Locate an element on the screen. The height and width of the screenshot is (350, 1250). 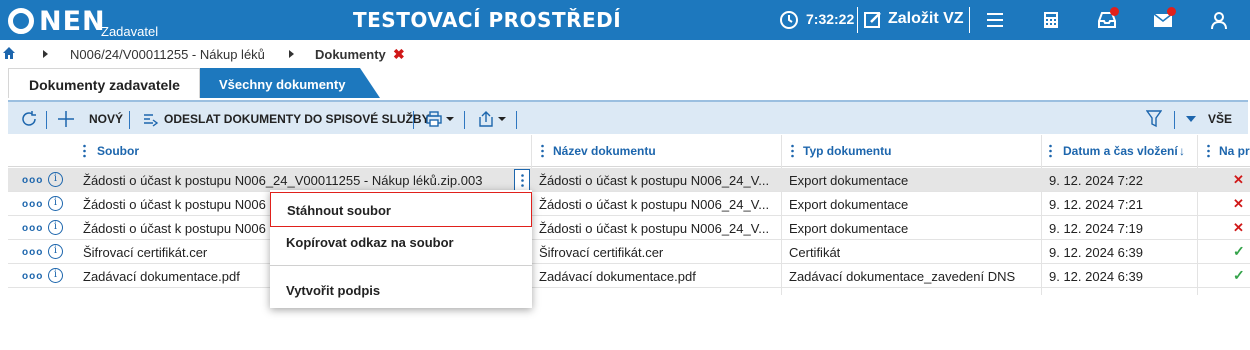
cell-datum: 9. 12. 2024 7:22 is located at coordinates (1096, 180).